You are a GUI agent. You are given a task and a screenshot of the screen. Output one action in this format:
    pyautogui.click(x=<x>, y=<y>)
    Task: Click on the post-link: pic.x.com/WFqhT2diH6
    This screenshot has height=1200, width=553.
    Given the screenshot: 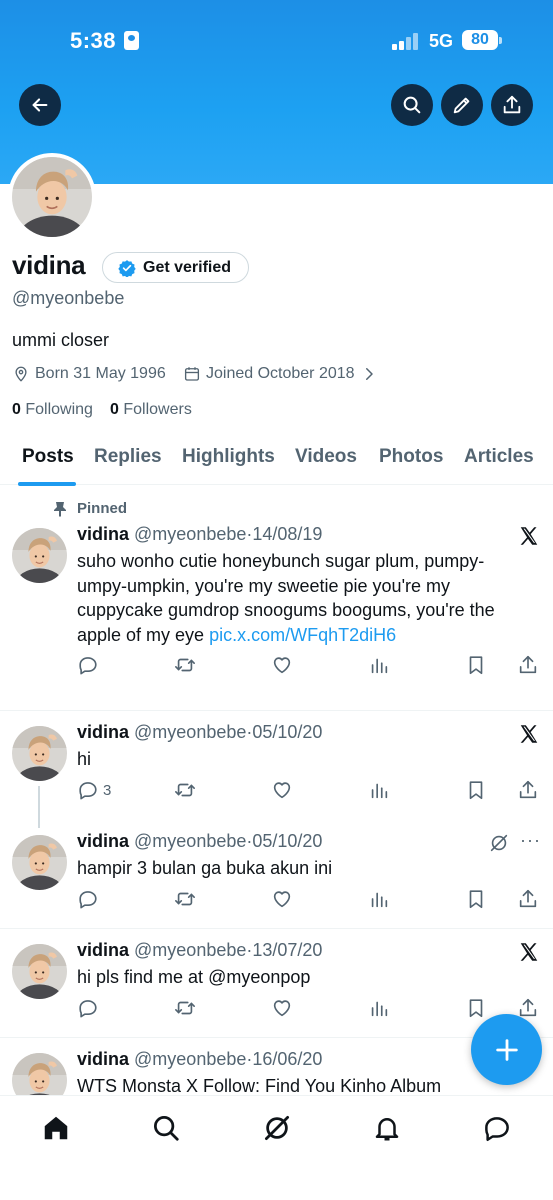 What is the action you would take?
    pyautogui.click(x=302, y=635)
    